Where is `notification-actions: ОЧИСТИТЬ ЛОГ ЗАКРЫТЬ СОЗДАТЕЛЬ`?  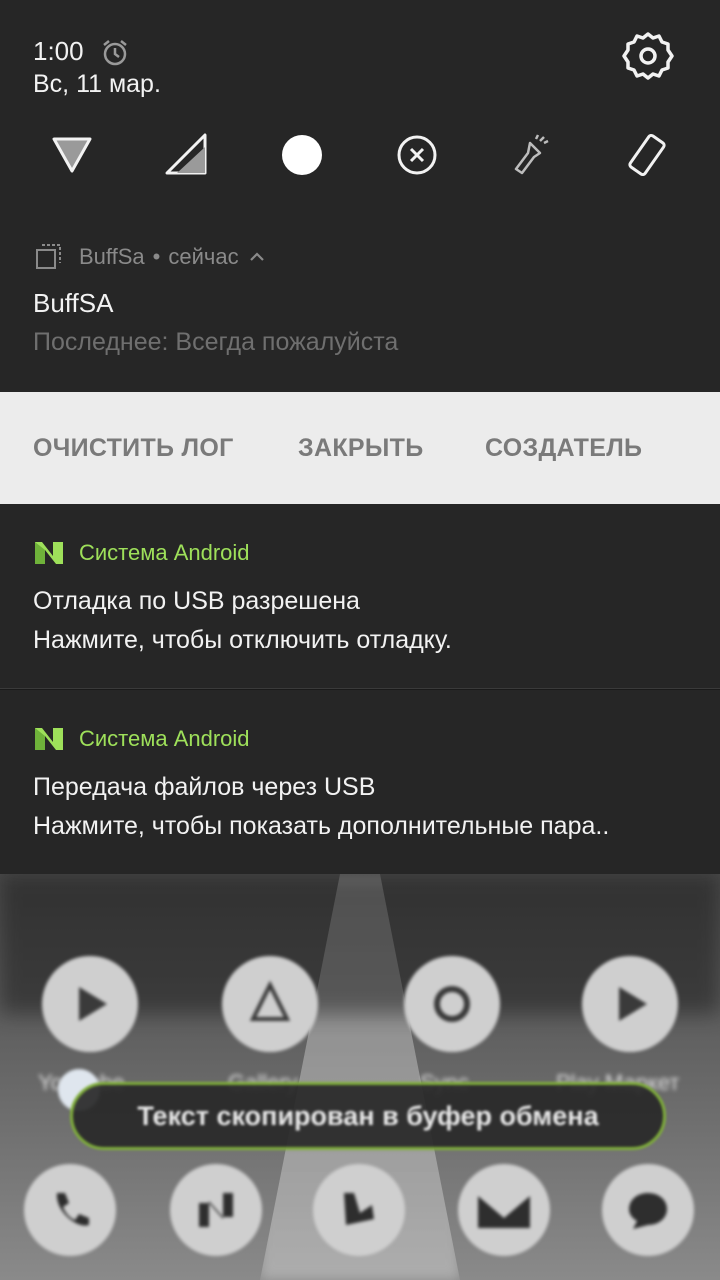
notification-actions: ОЧИСТИТЬ ЛОГ ЗАКРЫТЬ СОЗДАТЕЛЬ is located at coordinates (360, 448).